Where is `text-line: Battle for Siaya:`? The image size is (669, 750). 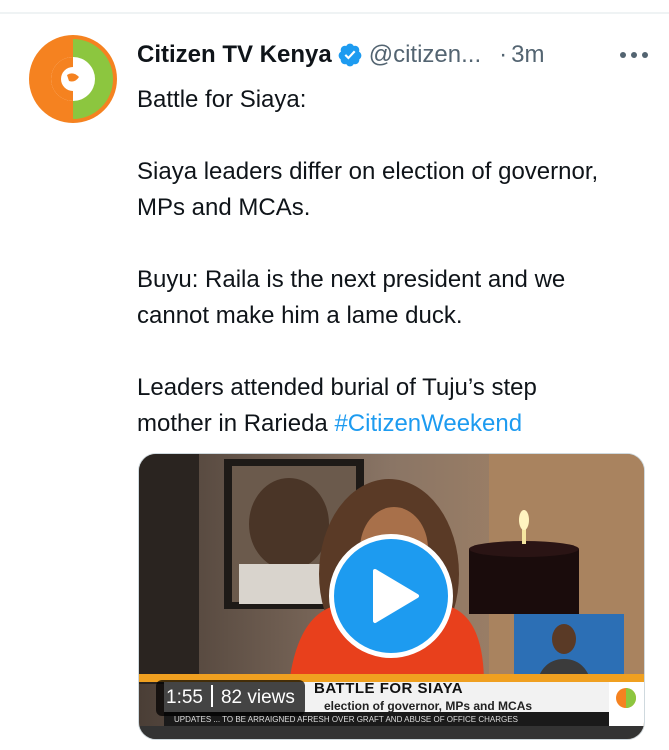 text-line: Battle for Siaya: is located at coordinates (222, 99).